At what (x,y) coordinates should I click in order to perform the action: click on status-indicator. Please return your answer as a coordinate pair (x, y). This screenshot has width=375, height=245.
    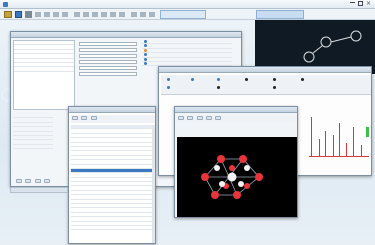
    Looking at the image, I should click on (367, 132).